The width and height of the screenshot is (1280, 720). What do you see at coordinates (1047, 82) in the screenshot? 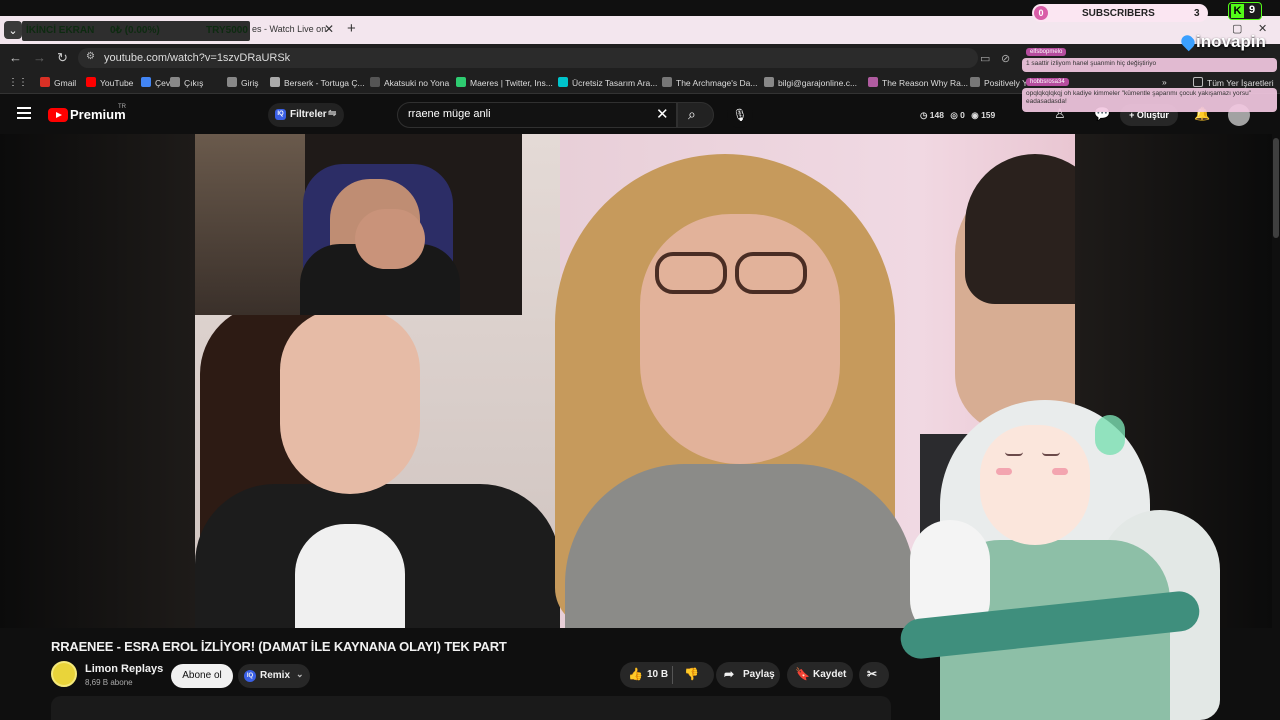
I see `chat-username: hobbsrosa34` at bounding box center [1047, 82].